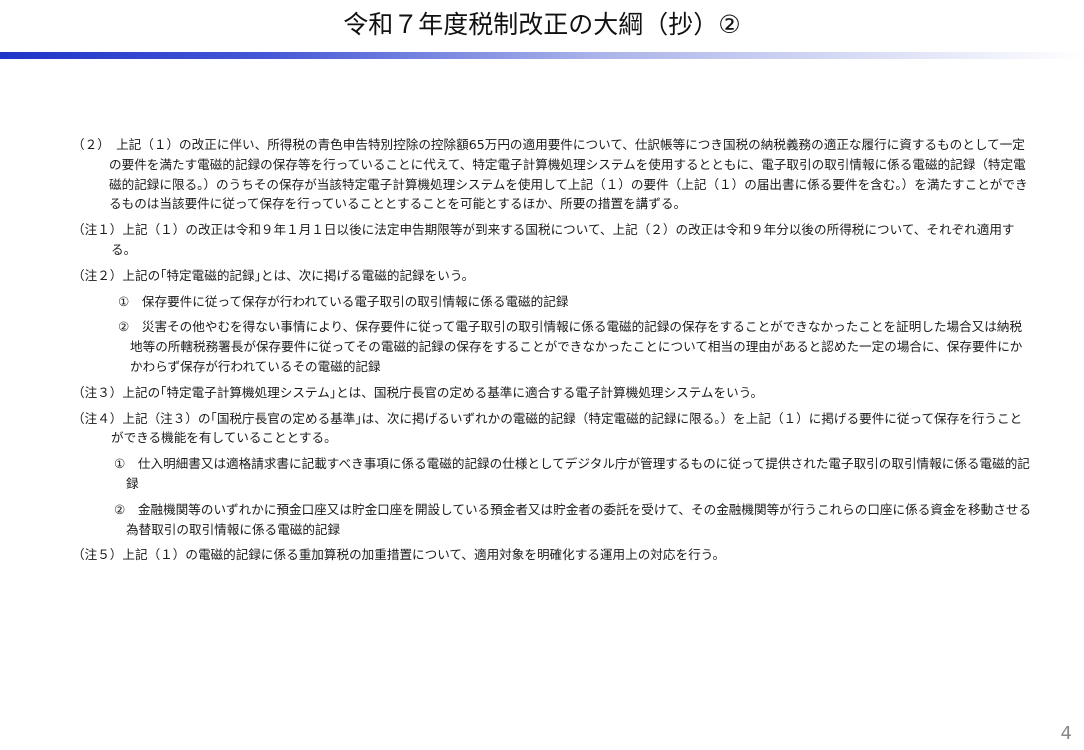 Image resolution: width=1084 pixels, height=750 pixels. Describe the element at coordinates (343, 301) in the screenshot. I see `note-2-item-1: ① 保存要件に従って保存が行われている電子取引の取引情報に係る電磁的記録` at that location.